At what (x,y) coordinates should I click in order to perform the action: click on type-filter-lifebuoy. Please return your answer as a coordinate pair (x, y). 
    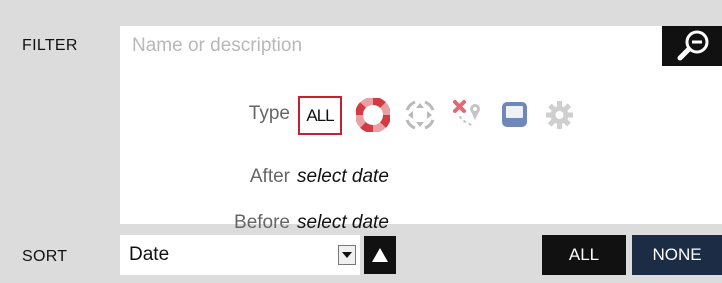
    Looking at the image, I should click on (373, 115).